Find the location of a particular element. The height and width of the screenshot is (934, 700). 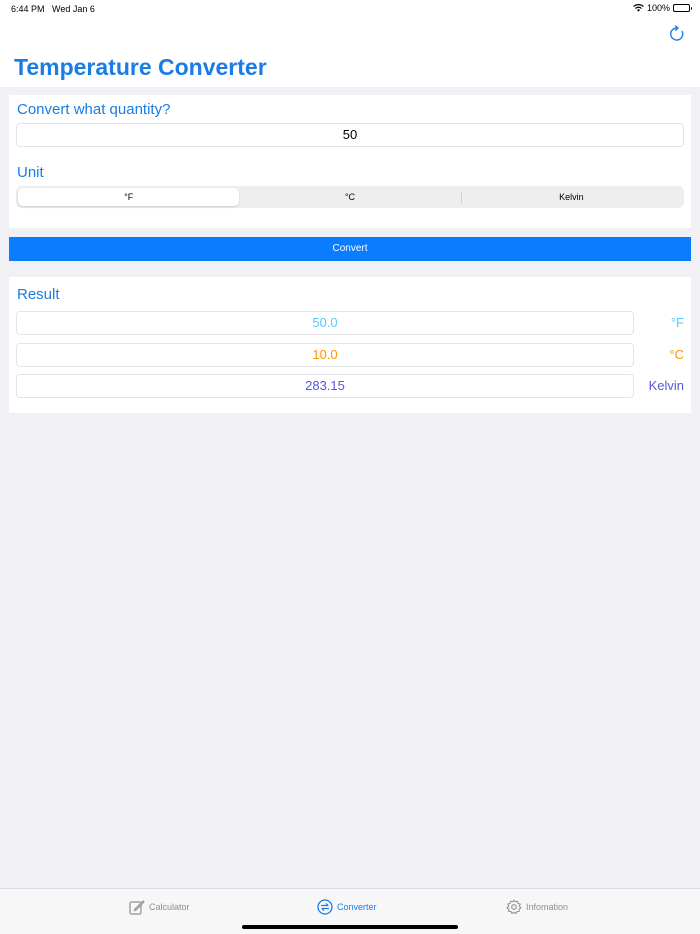

convert-button: Convert is located at coordinates (350, 249).